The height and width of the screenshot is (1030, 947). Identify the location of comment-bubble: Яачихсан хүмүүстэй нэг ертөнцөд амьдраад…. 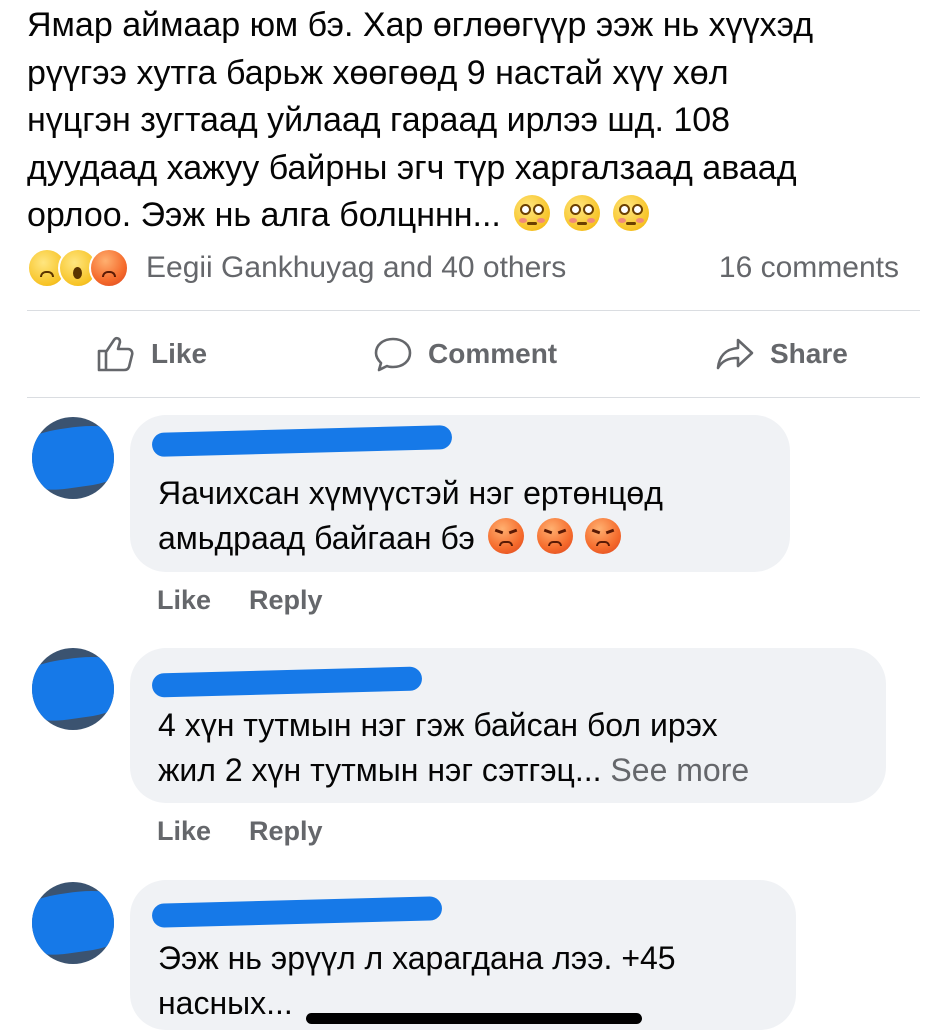
(460, 493).